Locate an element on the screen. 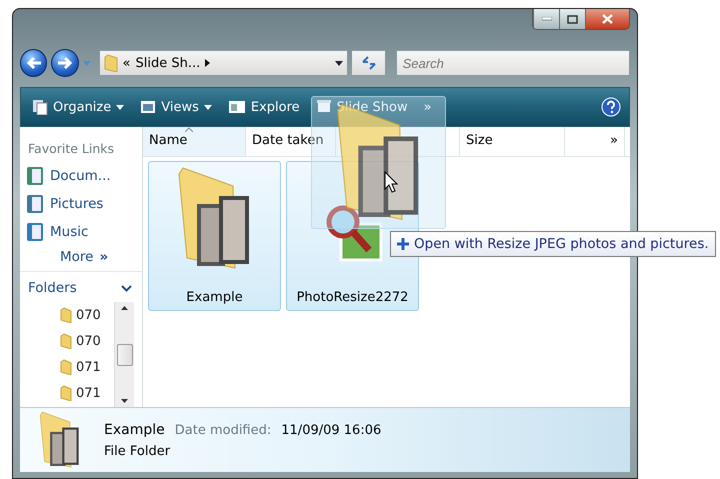  projector-screen-icon is located at coordinates (324, 107).